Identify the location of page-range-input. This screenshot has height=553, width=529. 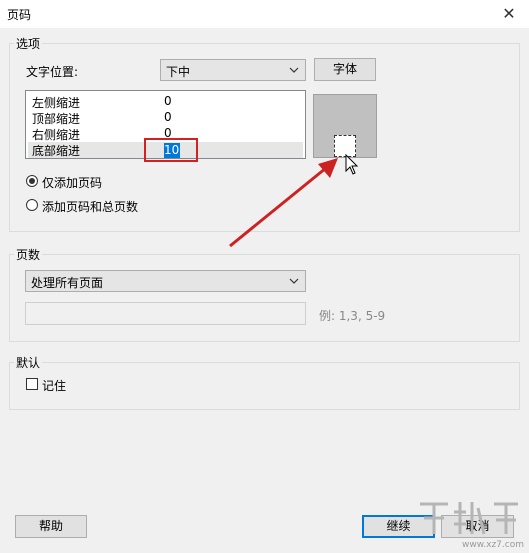
(165, 313).